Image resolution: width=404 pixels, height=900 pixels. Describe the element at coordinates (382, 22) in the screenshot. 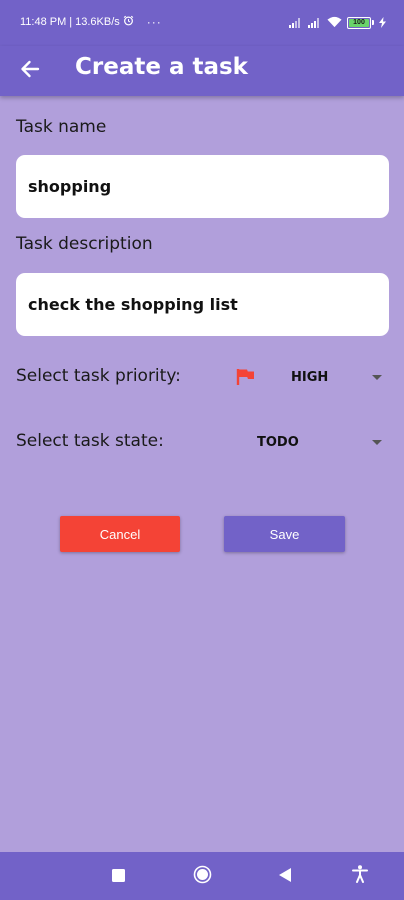

I see `charging-icon` at that location.